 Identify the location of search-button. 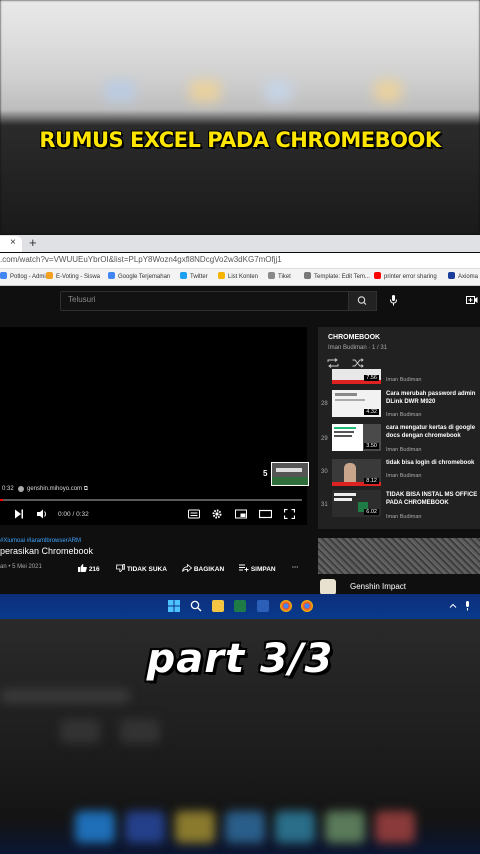
(362, 301).